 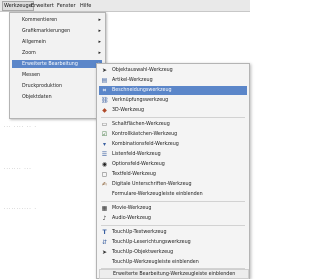 What do you see at coordinates (173, 174) in the screenshot?
I see `menu-item-textfeld-werkzeug: ▢ Textfeld-Werkzeug` at bounding box center [173, 174].